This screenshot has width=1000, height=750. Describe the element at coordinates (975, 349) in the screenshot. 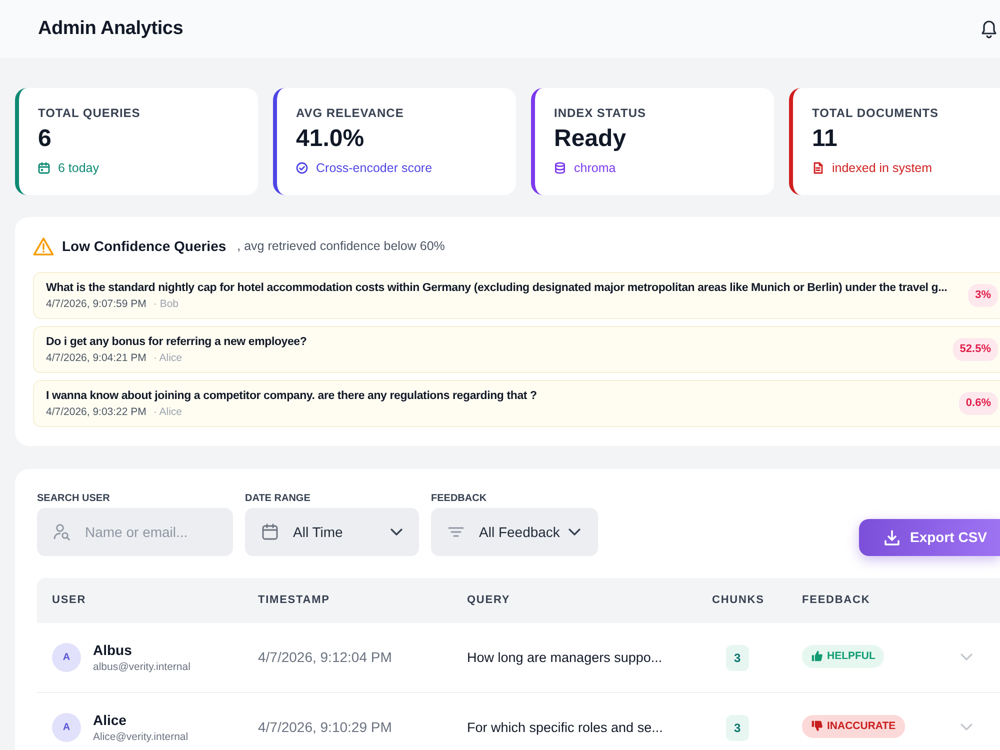

I see `confidence-badge: 52.5%` at that location.